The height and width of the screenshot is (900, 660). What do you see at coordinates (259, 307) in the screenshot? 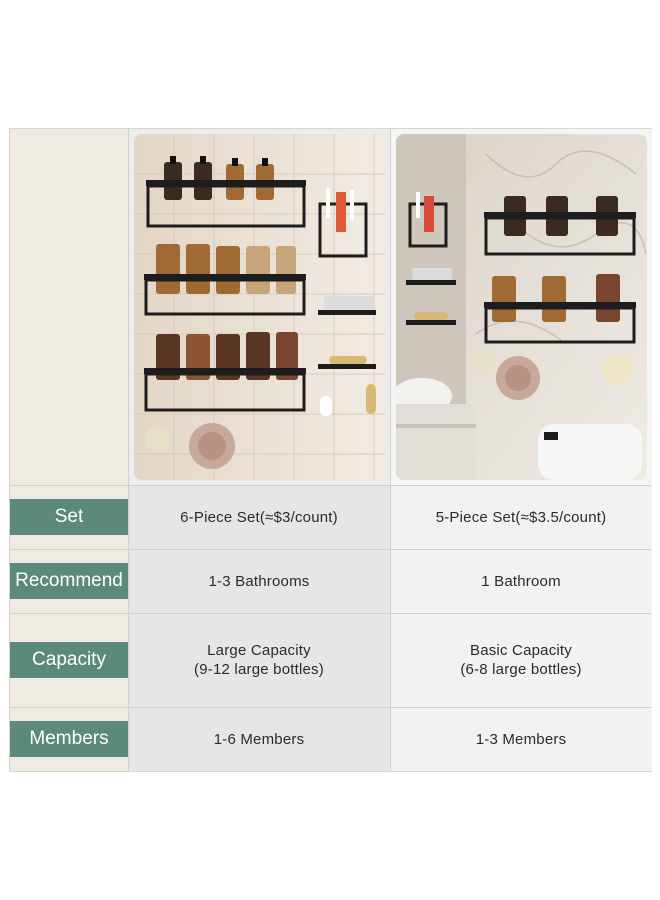
I see `six-piece-shelf-photo` at bounding box center [259, 307].